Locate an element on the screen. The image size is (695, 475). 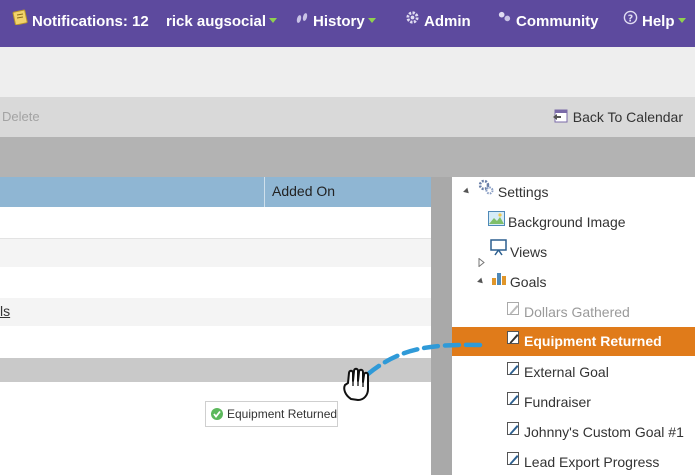
user-menu: rick augsocial is located at coordinates (222, 23).